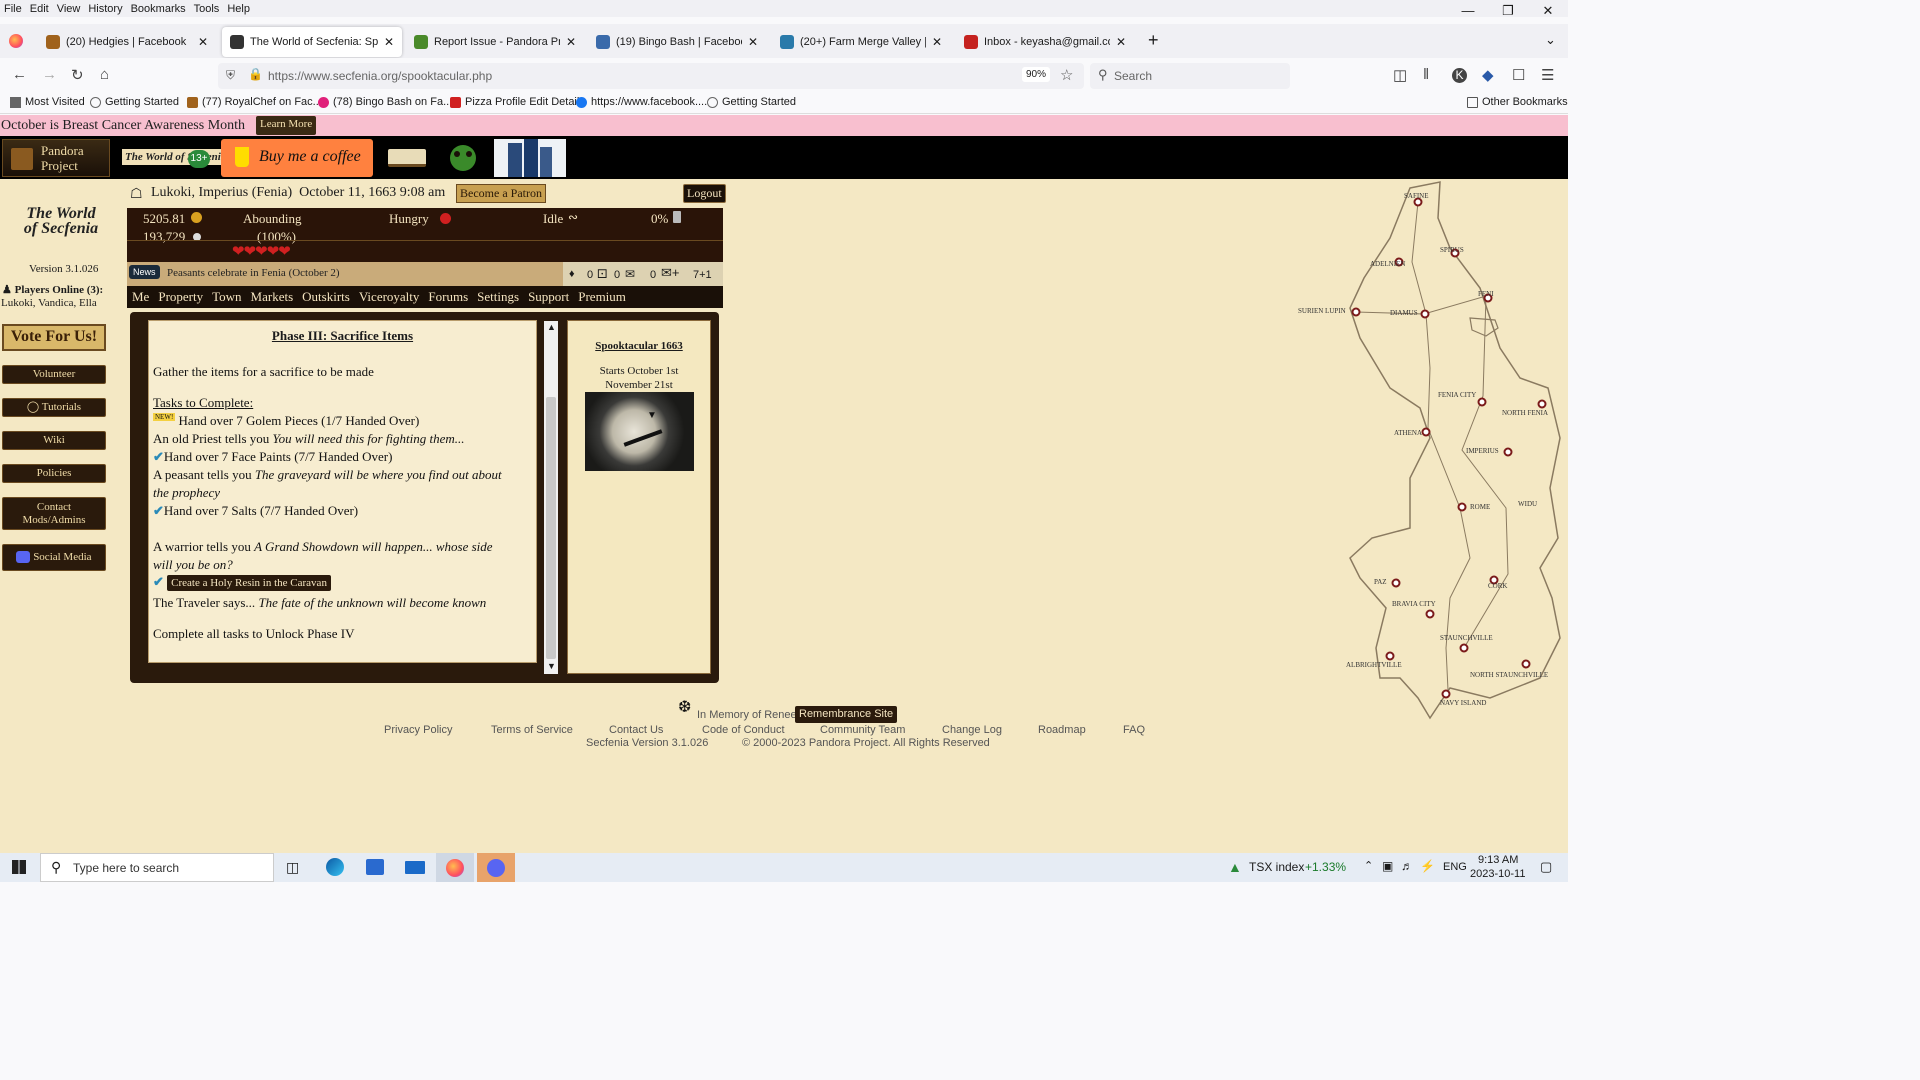 The image size is (1920, 1080). Describe the element at coordinates (54, 557) in the screenshot. I see `social-media-button: Social Media` at that location.